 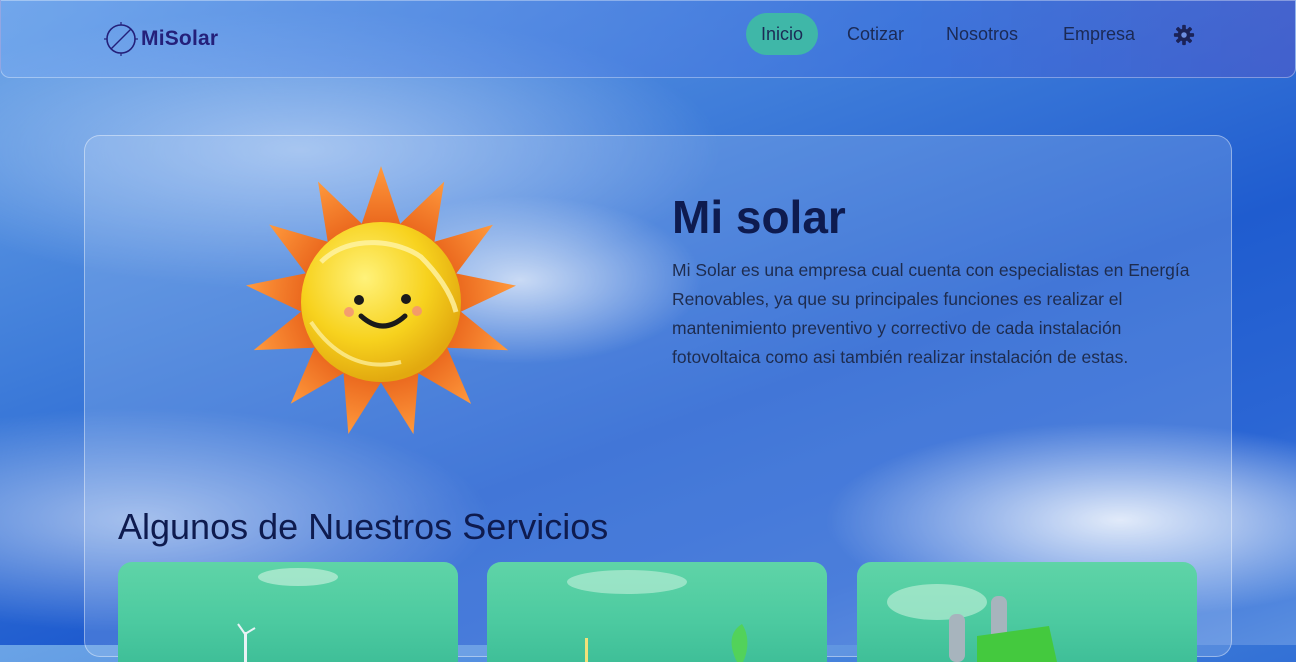 I want to click on services-title: Algunos de Nuestros Servicios, so click(x=363, y=526).